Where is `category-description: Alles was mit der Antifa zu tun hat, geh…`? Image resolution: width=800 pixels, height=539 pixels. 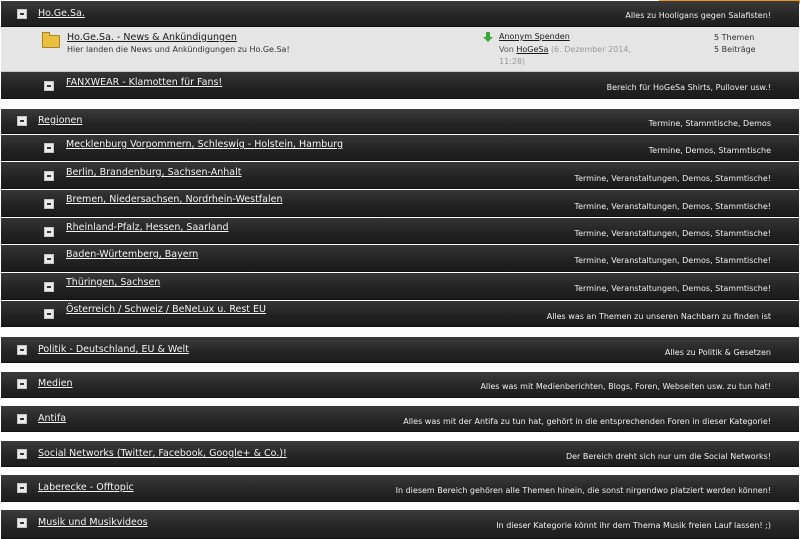
category-description: Alles was mit der Antifa zu tun hat, geh… is located at coordinates (587, 421).